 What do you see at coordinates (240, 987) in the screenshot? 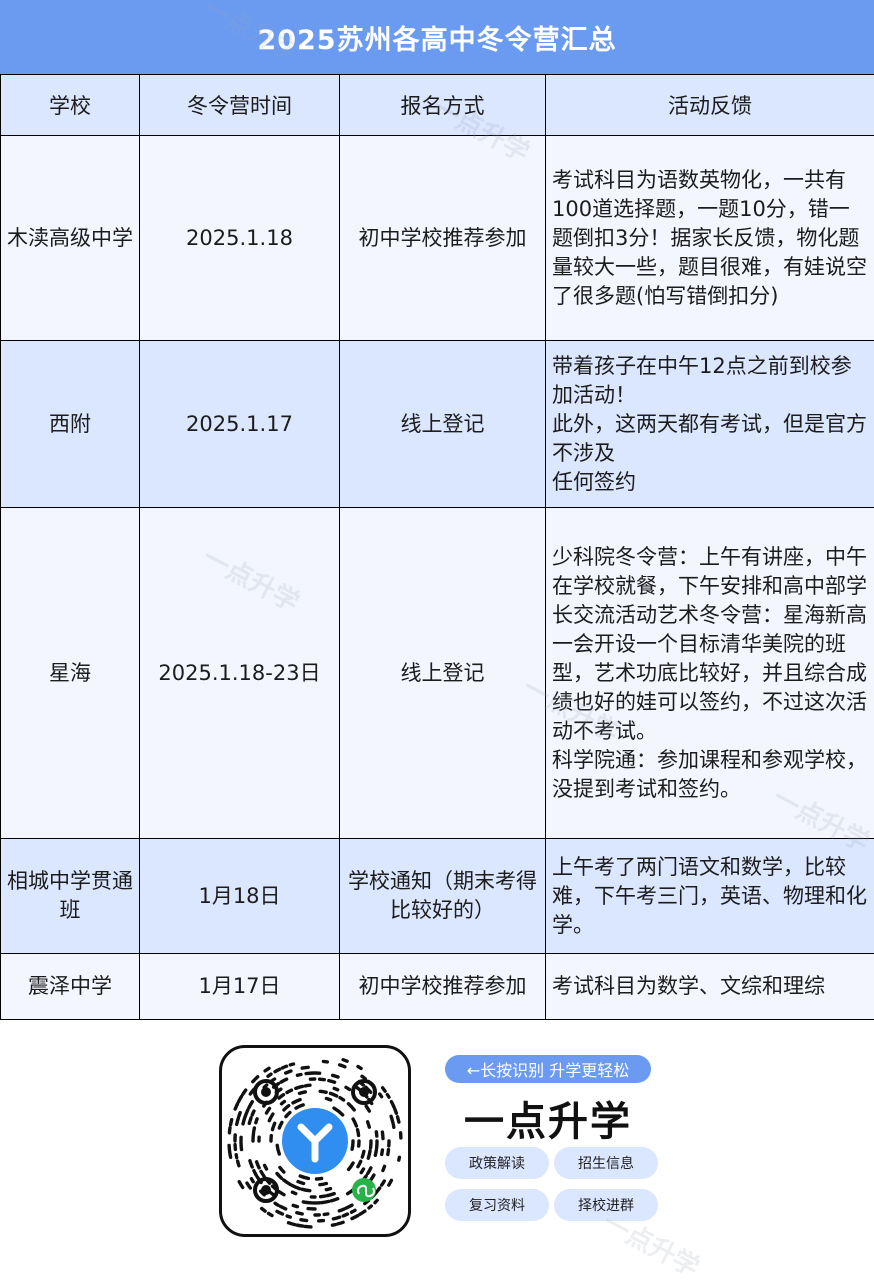
I see `cell-date: 1月17日` at bounding box center [240, 987].